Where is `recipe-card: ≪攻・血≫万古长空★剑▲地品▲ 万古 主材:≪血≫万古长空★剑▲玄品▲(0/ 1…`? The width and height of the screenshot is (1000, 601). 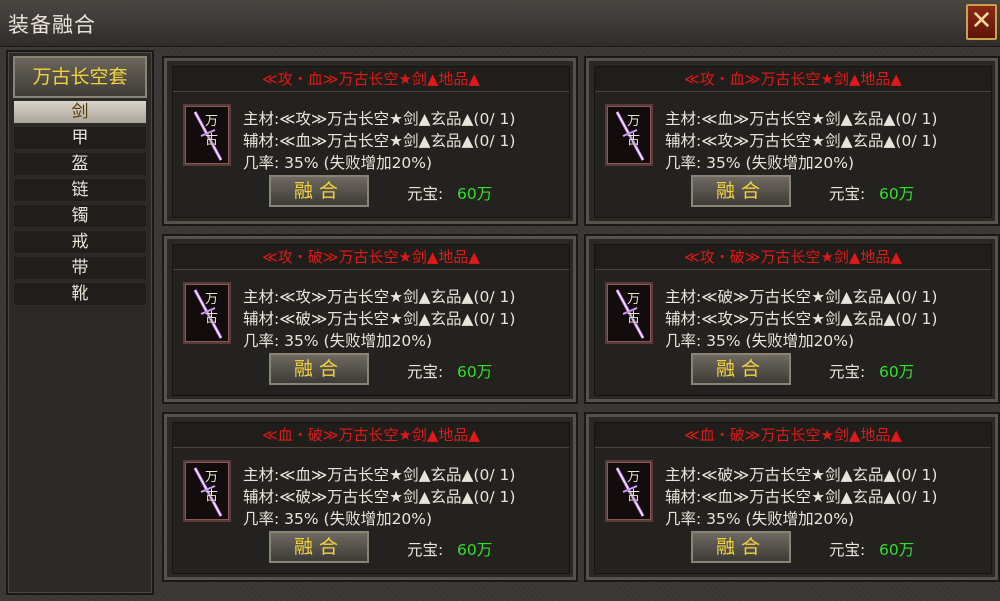
recipe-card: ≪攻・血≫万古长空★剑▲地品▲ 万古 主材:≪血≫万古长空★剑▲玄品▲(0/ 1… is located at coordinates (792, 141).